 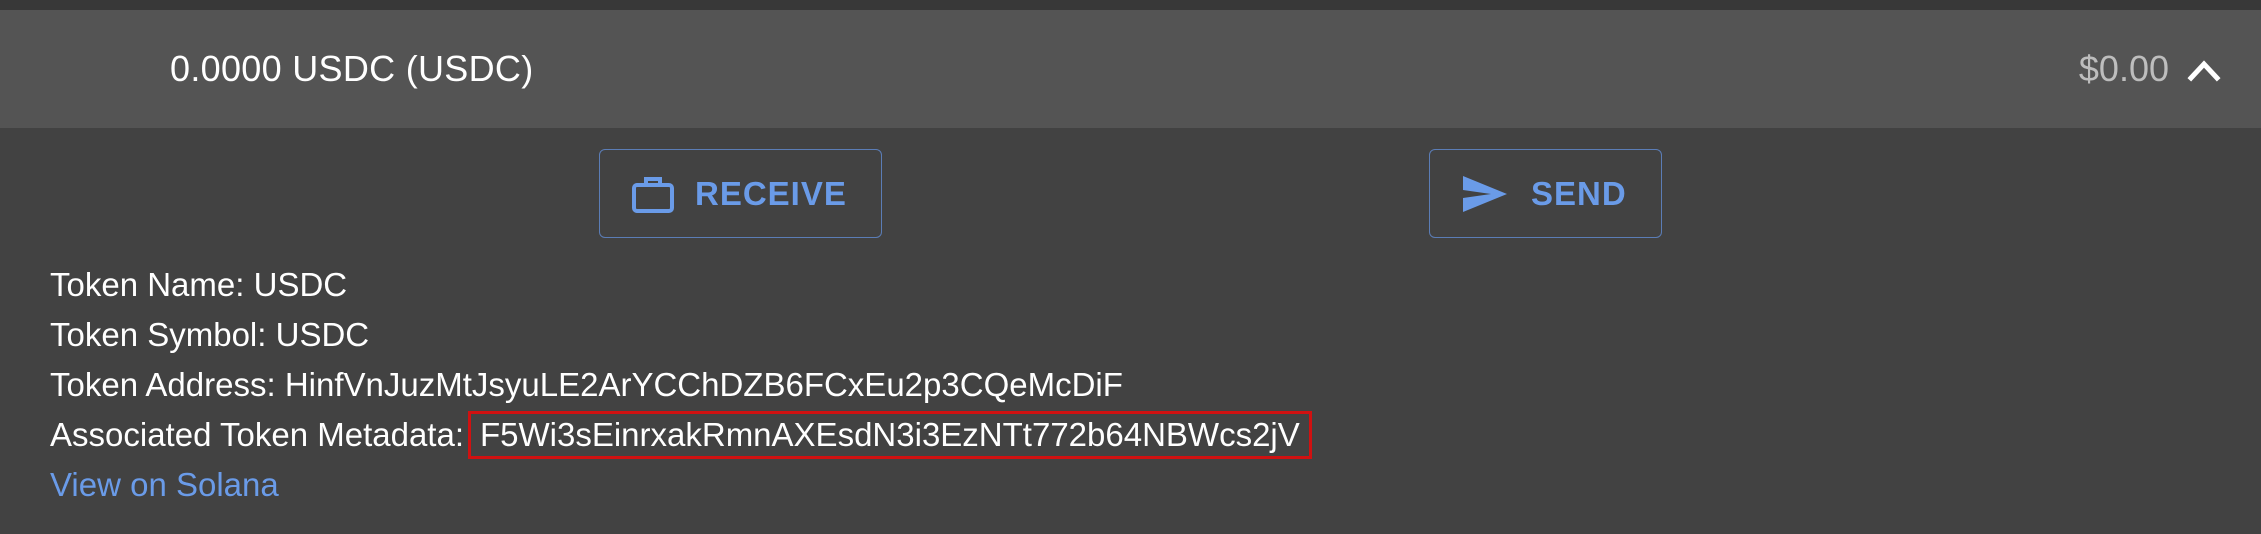 I want to click on send-button: SEND, so click(x=1545, y=193).